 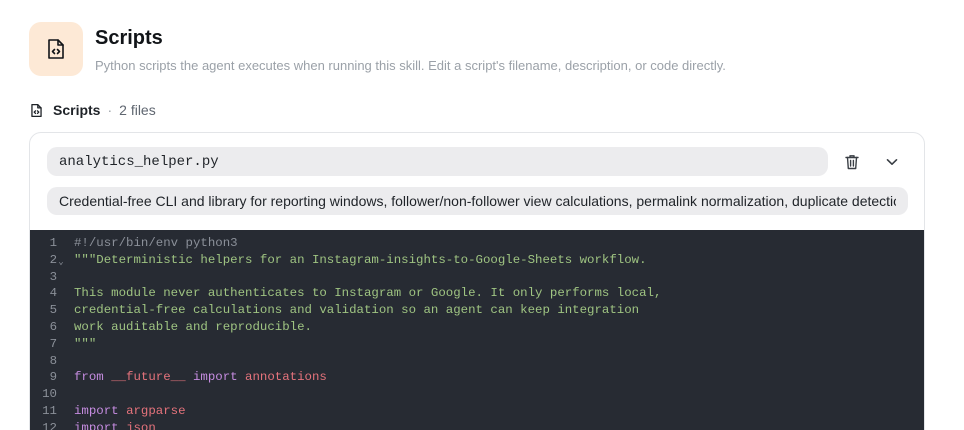 What do you see at coordinates (53, 377) in the screenshot?
I see `line-number: 9` at bounding box center [53, 377].